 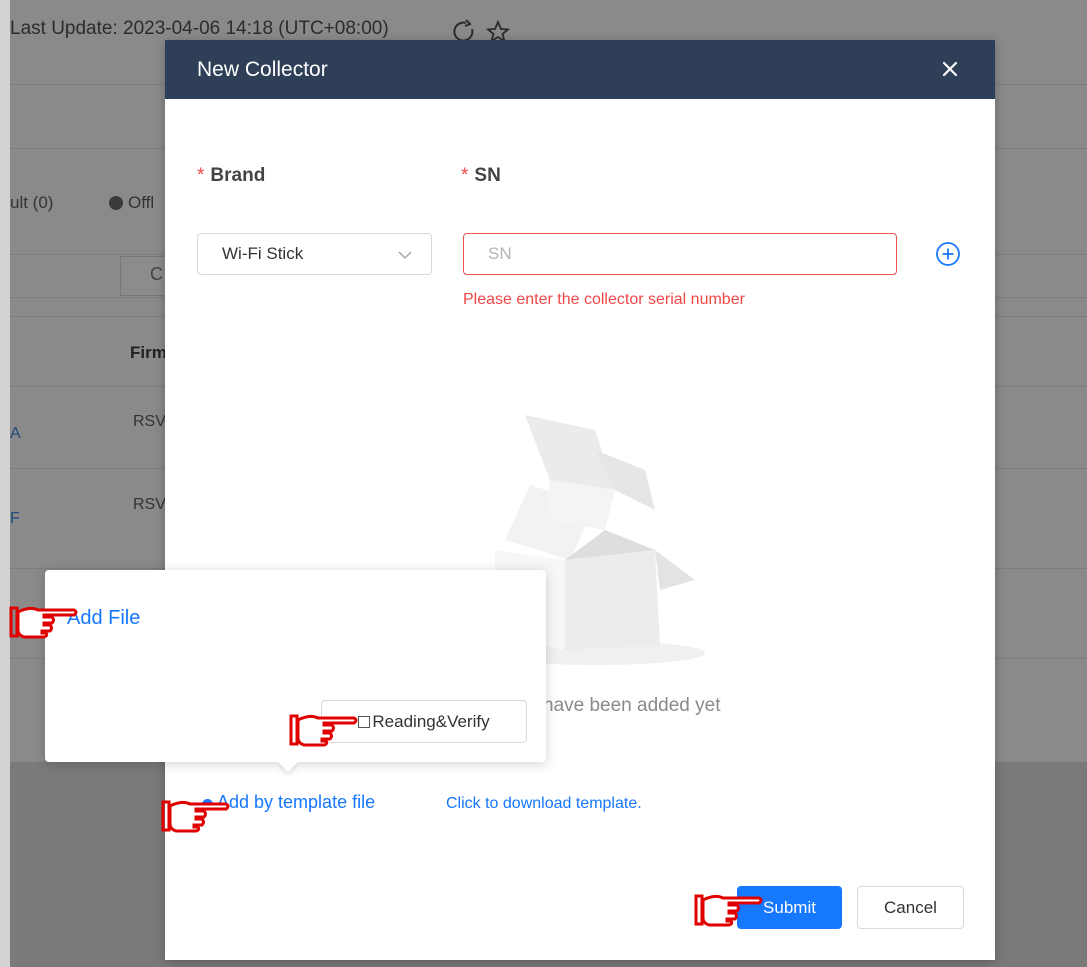 What do you see at coordinates (632, 705) in the screenshot?
I see `empty-state-text: have been added yet` at bounding box center [632, 705].